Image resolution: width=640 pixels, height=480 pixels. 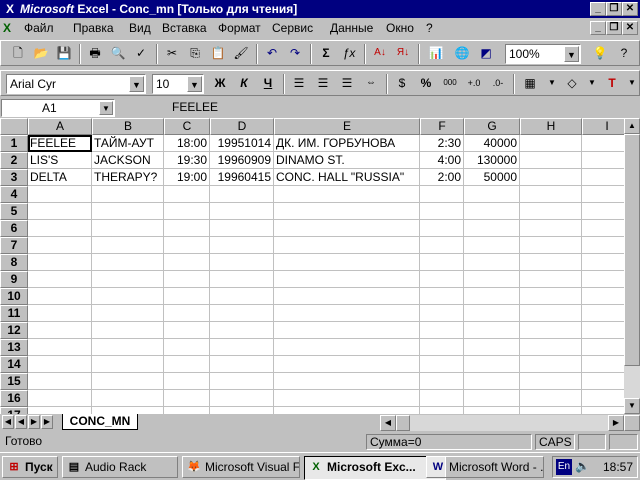 I want to click on borders-icon: ▦, so click(x=530, y=84).